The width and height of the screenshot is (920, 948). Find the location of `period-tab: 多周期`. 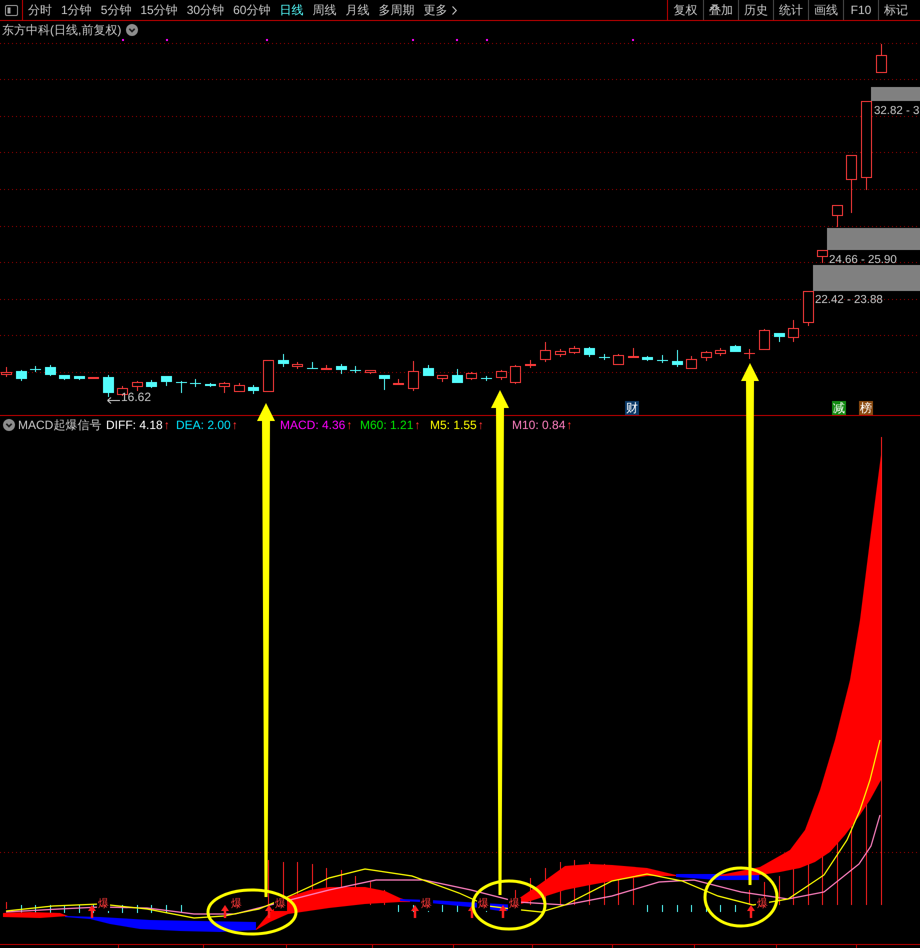

period-tab: 多周期 is located at coordinates (396, 10).